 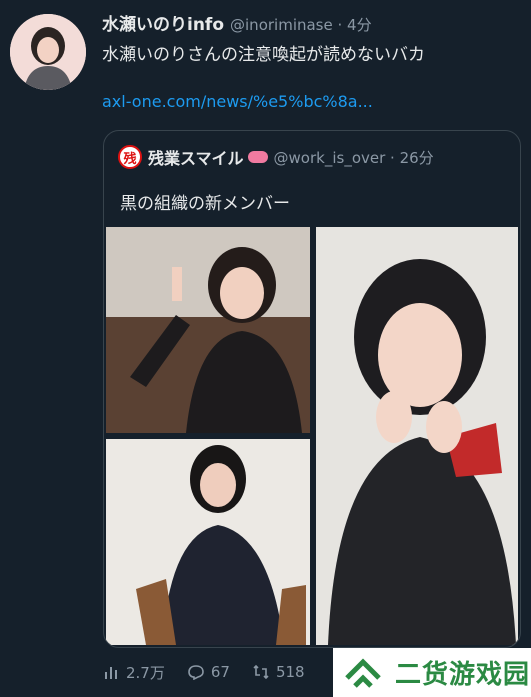 What do you see at coordinates (301, 25) in the screenshot?
I see `handle-and-time: @inoriminase · 4分` at bounding box center [301, 25].